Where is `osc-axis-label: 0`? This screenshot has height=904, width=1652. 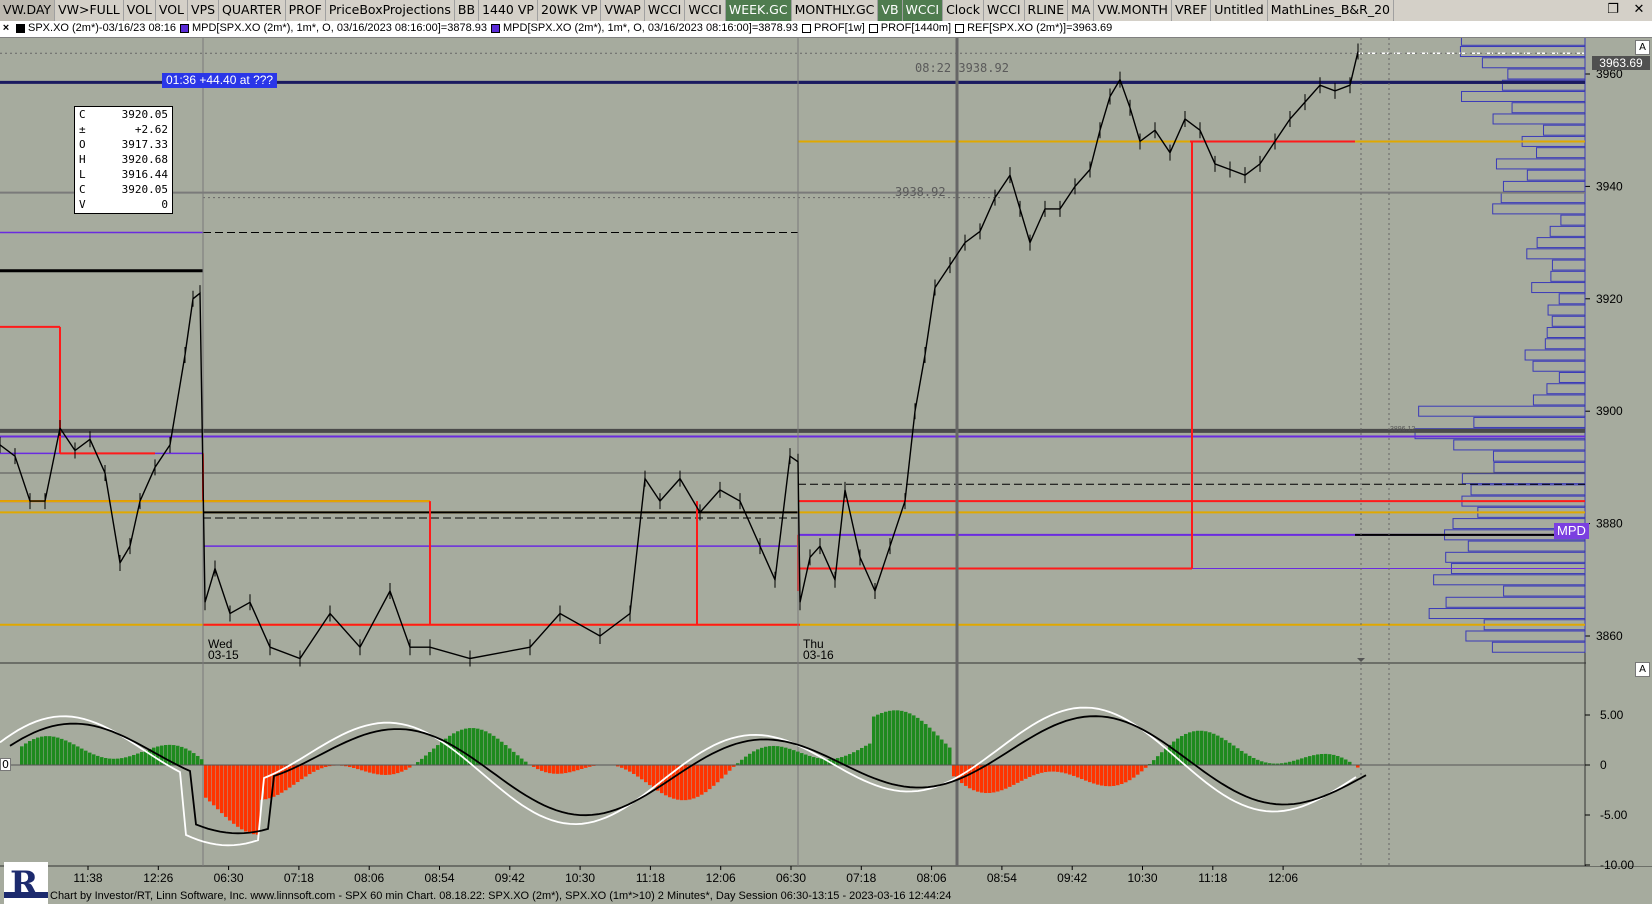 osc-axis-label: 0 is located at coordinates (1603, 765).